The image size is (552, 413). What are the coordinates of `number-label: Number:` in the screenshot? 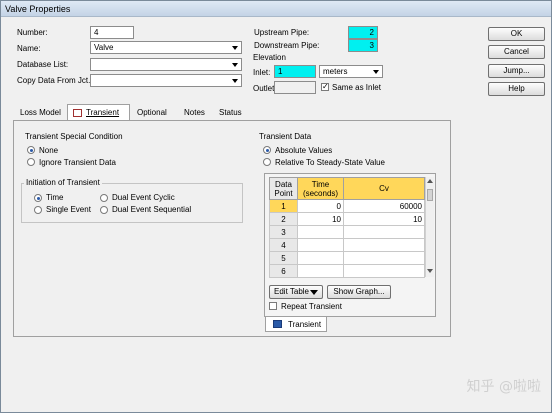 It's located at (32, 32).